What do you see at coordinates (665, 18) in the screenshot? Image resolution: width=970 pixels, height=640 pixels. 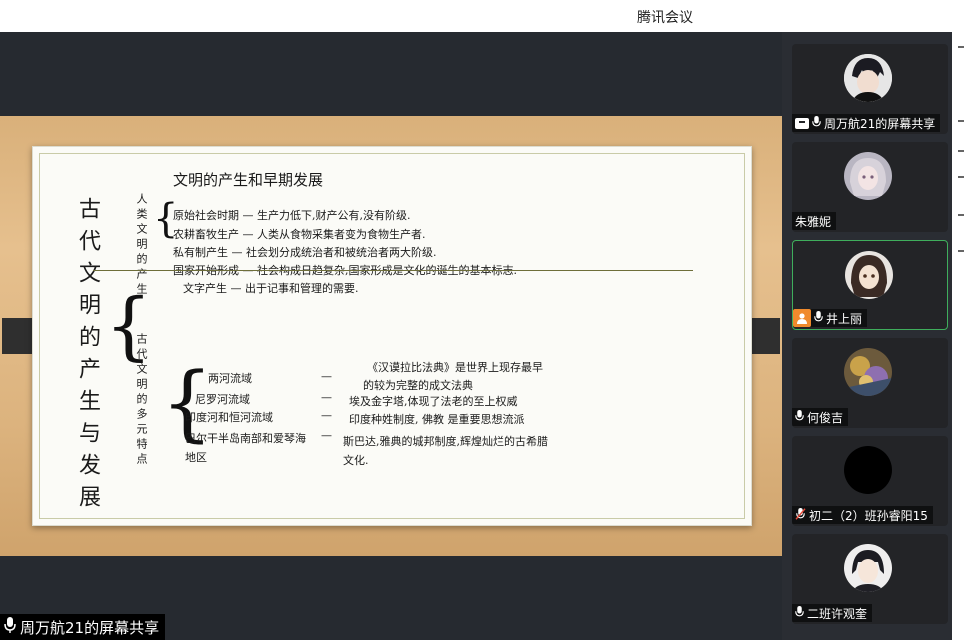 I see `app-title: 腾讯会议` at bounding box center [665, 18].